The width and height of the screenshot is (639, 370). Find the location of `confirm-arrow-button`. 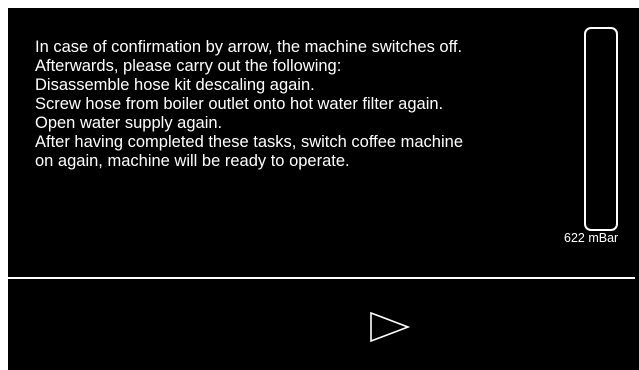

confirm-arrow-button is located at coordinates (390, 327).